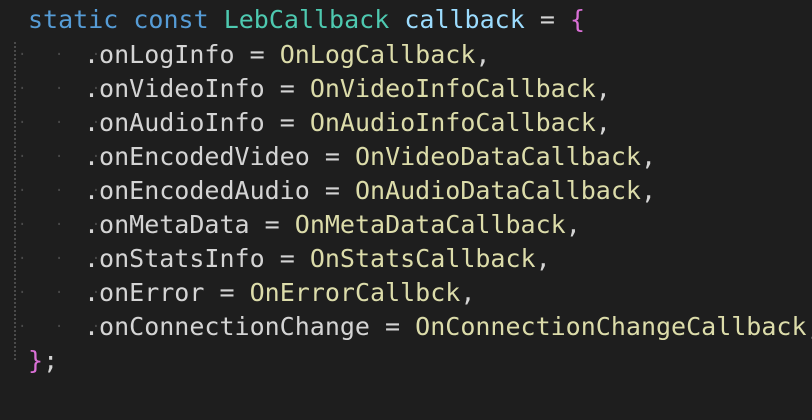 This screenshot has height=420, width=812. Describe the element at coordinates (355, 292) in the screenshot. I see `member-value: OnErrorCallbck` at that location.